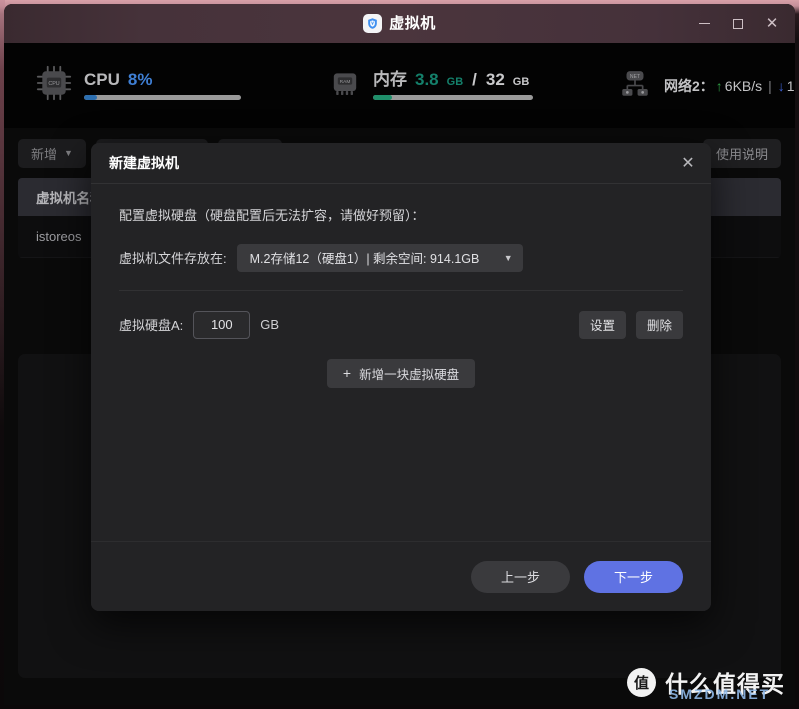 Image resolution: width=799 pixels, height=709 pixels. I want to click on virtual-disk-a-row: 虚拟硬盘A: GB 设置 删除, so click(401, 324).